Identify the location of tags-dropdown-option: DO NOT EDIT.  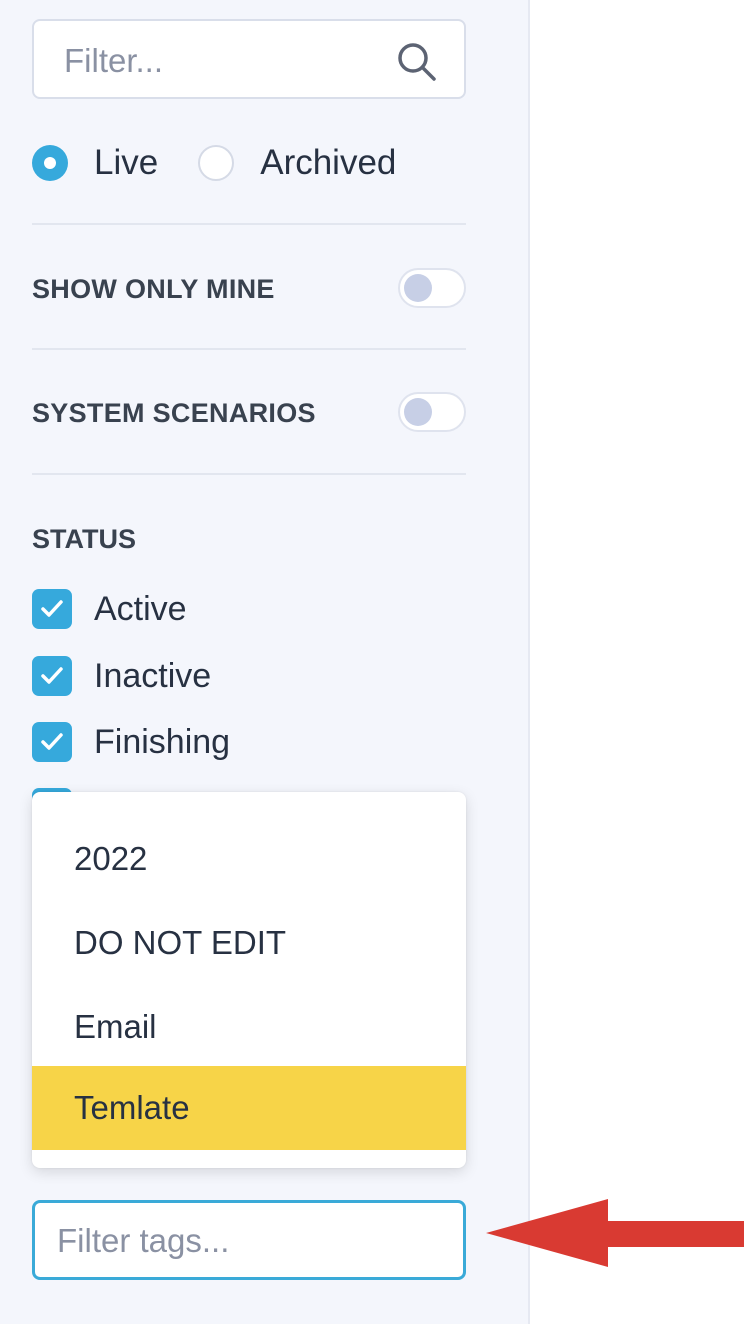
(249, 943).